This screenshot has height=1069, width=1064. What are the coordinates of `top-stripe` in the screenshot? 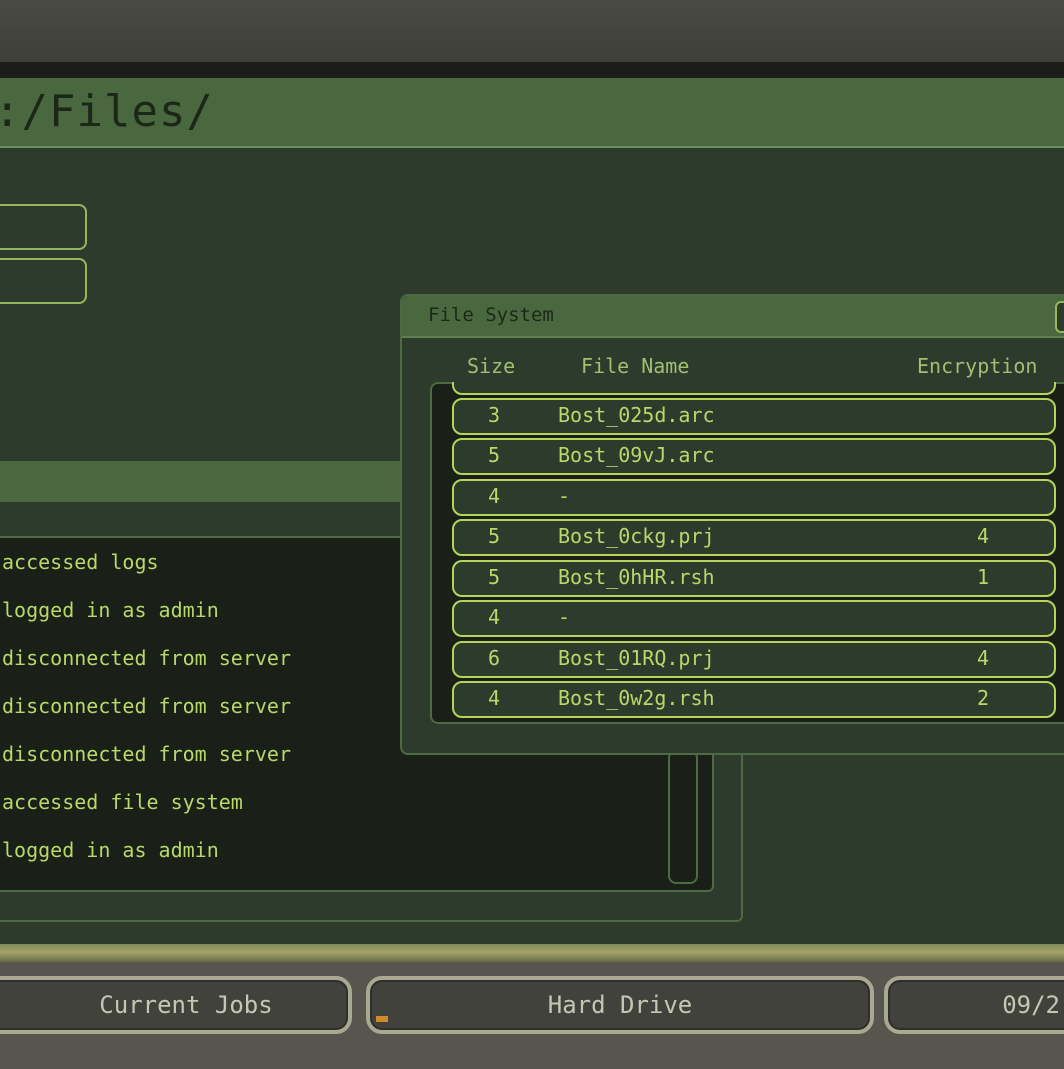 It's located at (532, 70).